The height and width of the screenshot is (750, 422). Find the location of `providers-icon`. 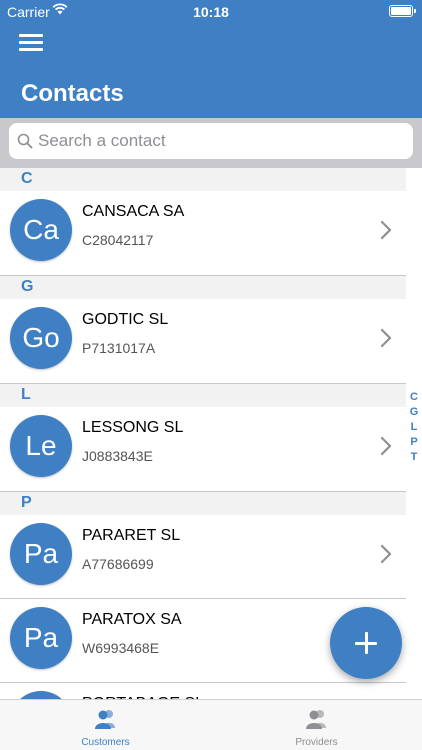

providers-icon is located at coordinates (316, 719).